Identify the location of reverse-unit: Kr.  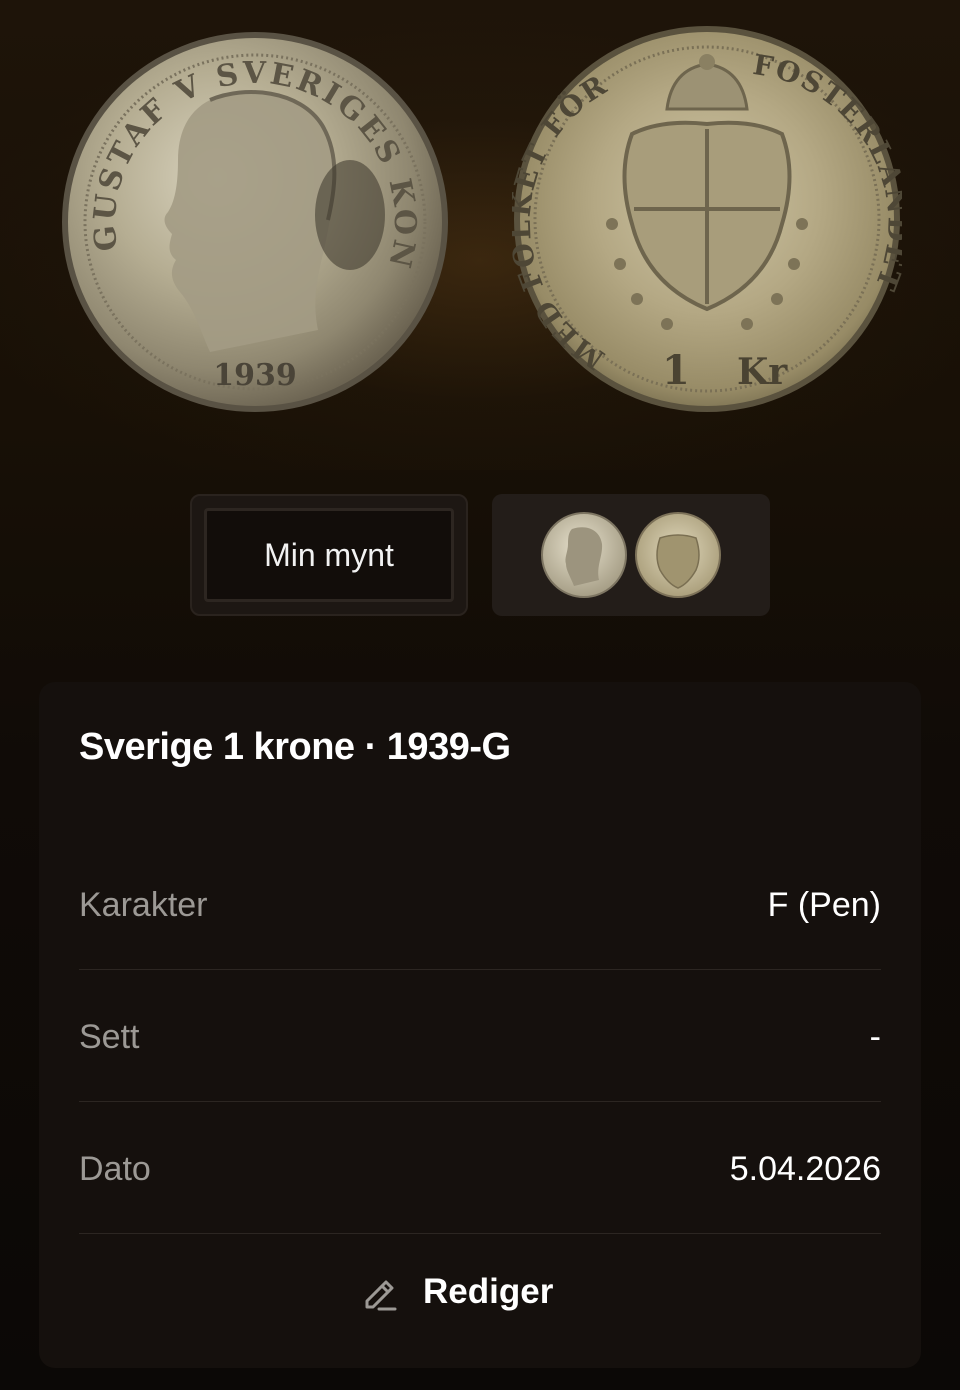
(762, 372).